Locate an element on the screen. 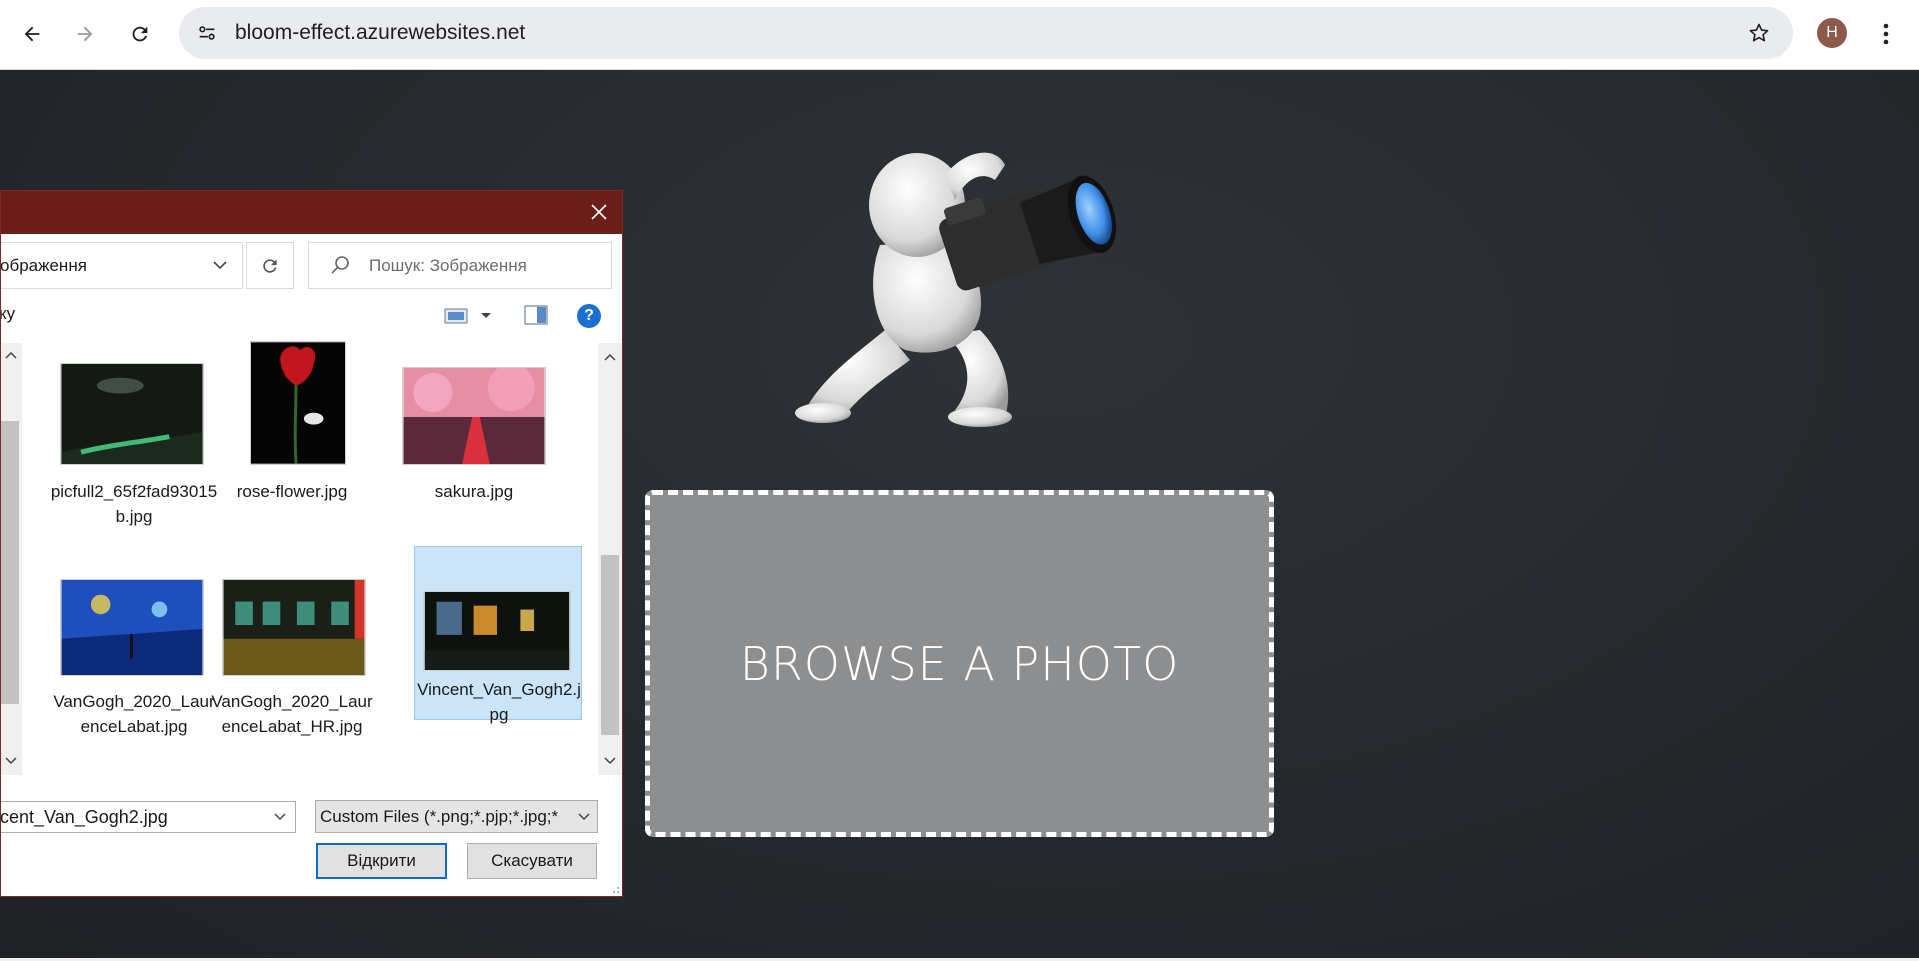  file-item-selected: Vincent_Van_Gogh2.jpg is located at coordinates (498, 635).